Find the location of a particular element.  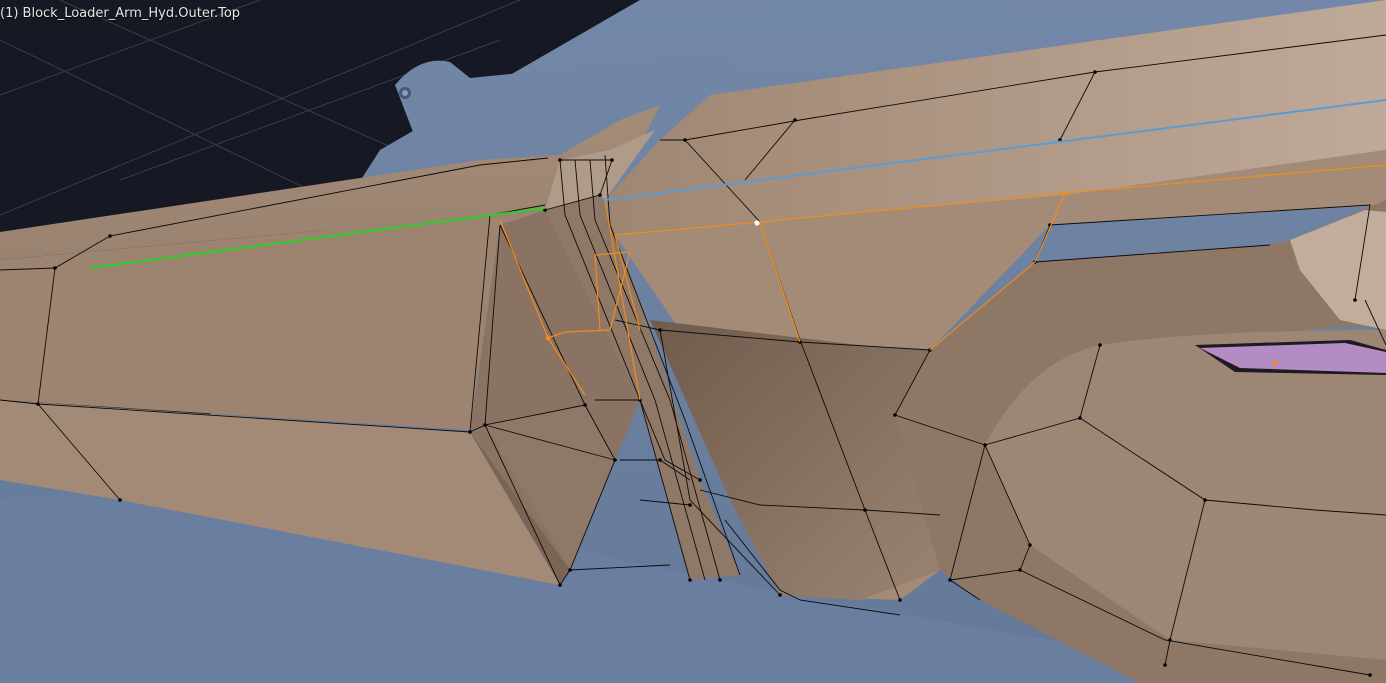

active-vertex is located at coordinates (757, 223).